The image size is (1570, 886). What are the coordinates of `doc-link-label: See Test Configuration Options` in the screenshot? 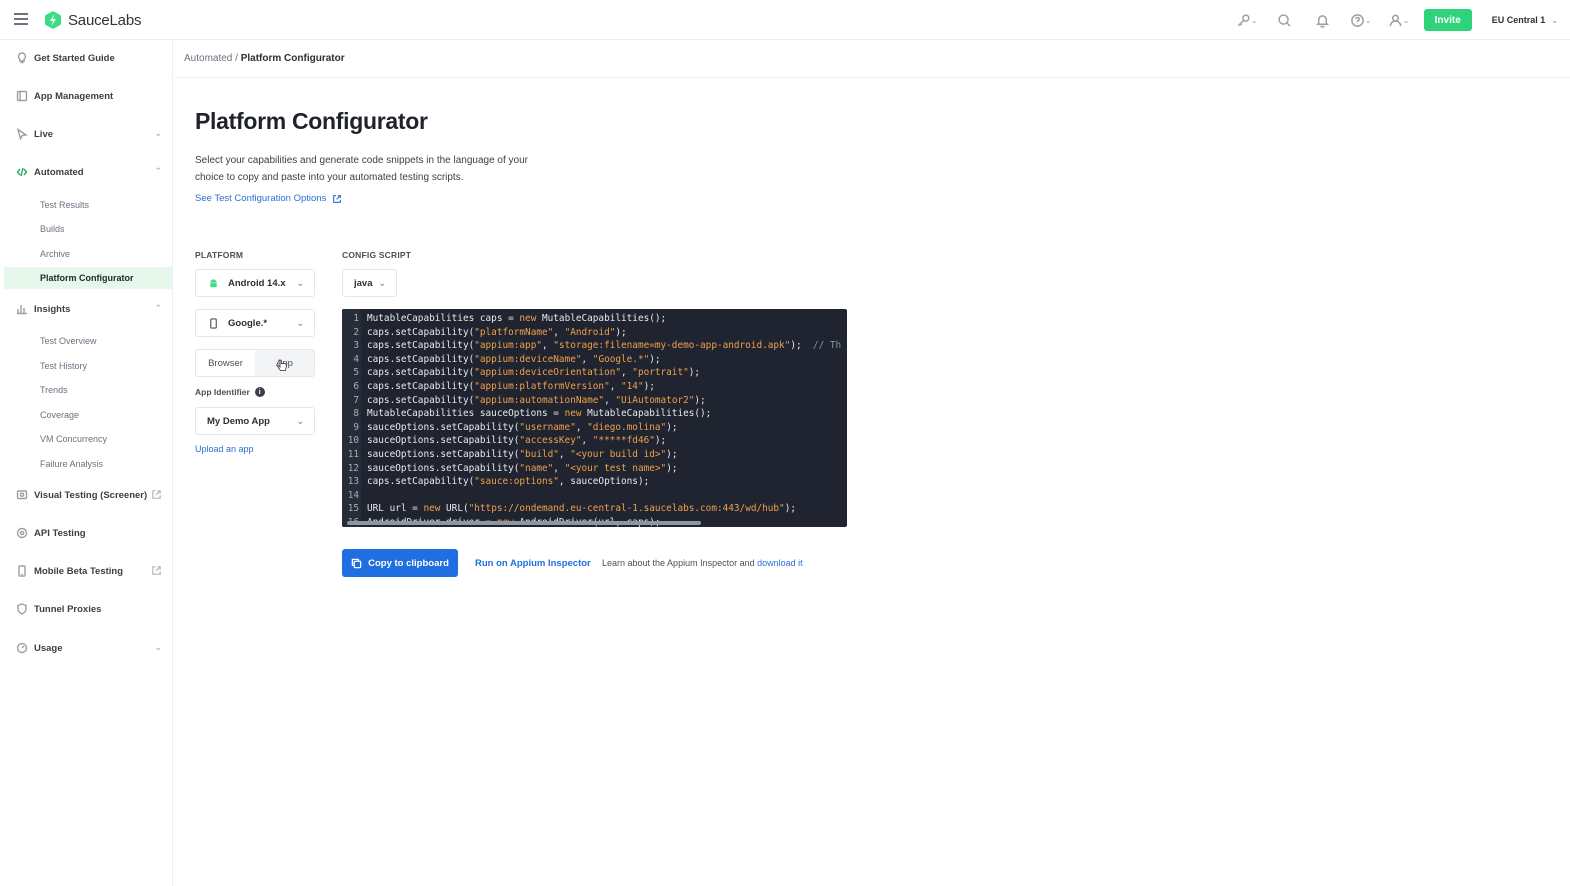 It's located at (261, 198).